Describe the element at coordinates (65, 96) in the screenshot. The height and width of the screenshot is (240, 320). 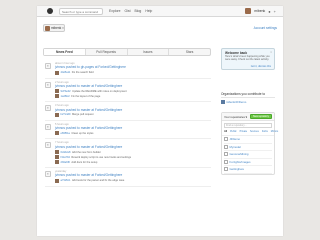
I see `commit-sha: 1a4f9c2` at that location.